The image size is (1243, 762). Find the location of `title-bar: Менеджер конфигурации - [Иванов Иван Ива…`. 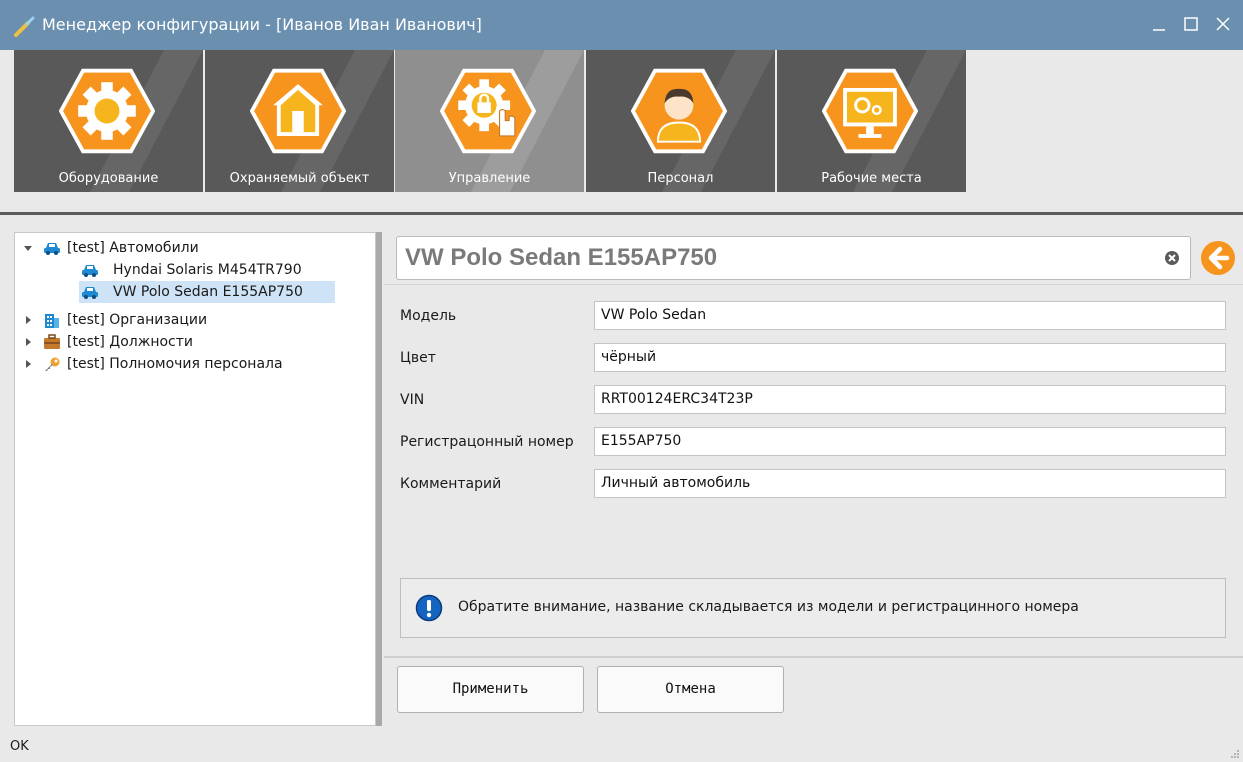

title-bar: Менеджер конфигурации - [Иванов Иван Ива… is located at coordinates (621, 25).